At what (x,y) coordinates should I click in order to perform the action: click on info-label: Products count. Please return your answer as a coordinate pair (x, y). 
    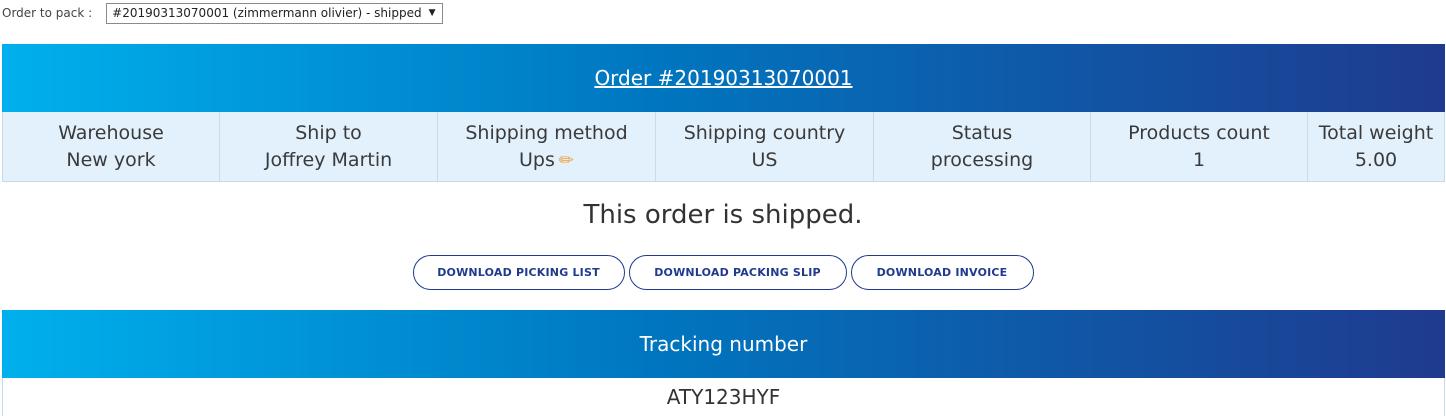
    Looking at the image, I should click on (1199, 132).